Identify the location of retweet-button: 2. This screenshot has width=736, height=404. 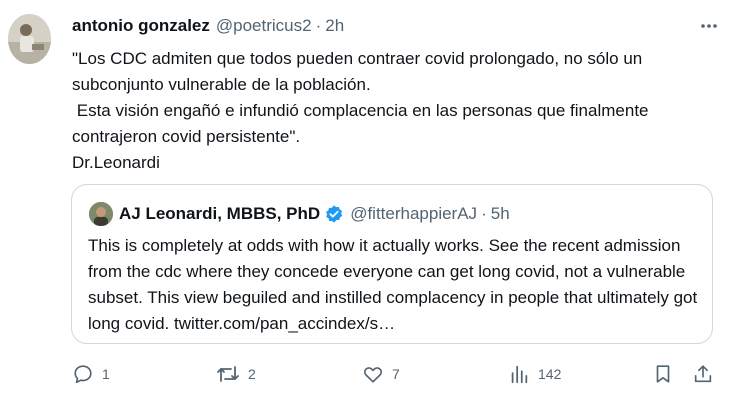
(236, 374).